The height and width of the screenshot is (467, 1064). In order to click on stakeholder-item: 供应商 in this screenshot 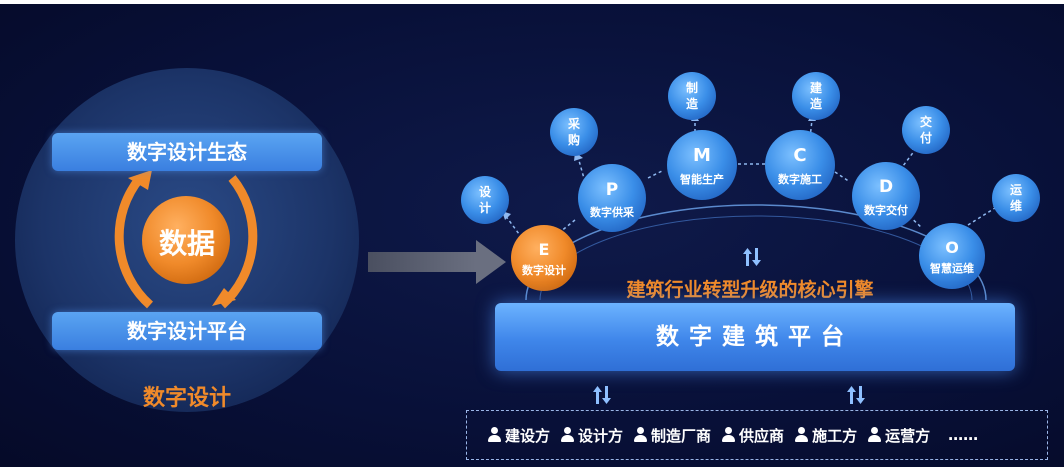, I will do `click(752, 435)`.